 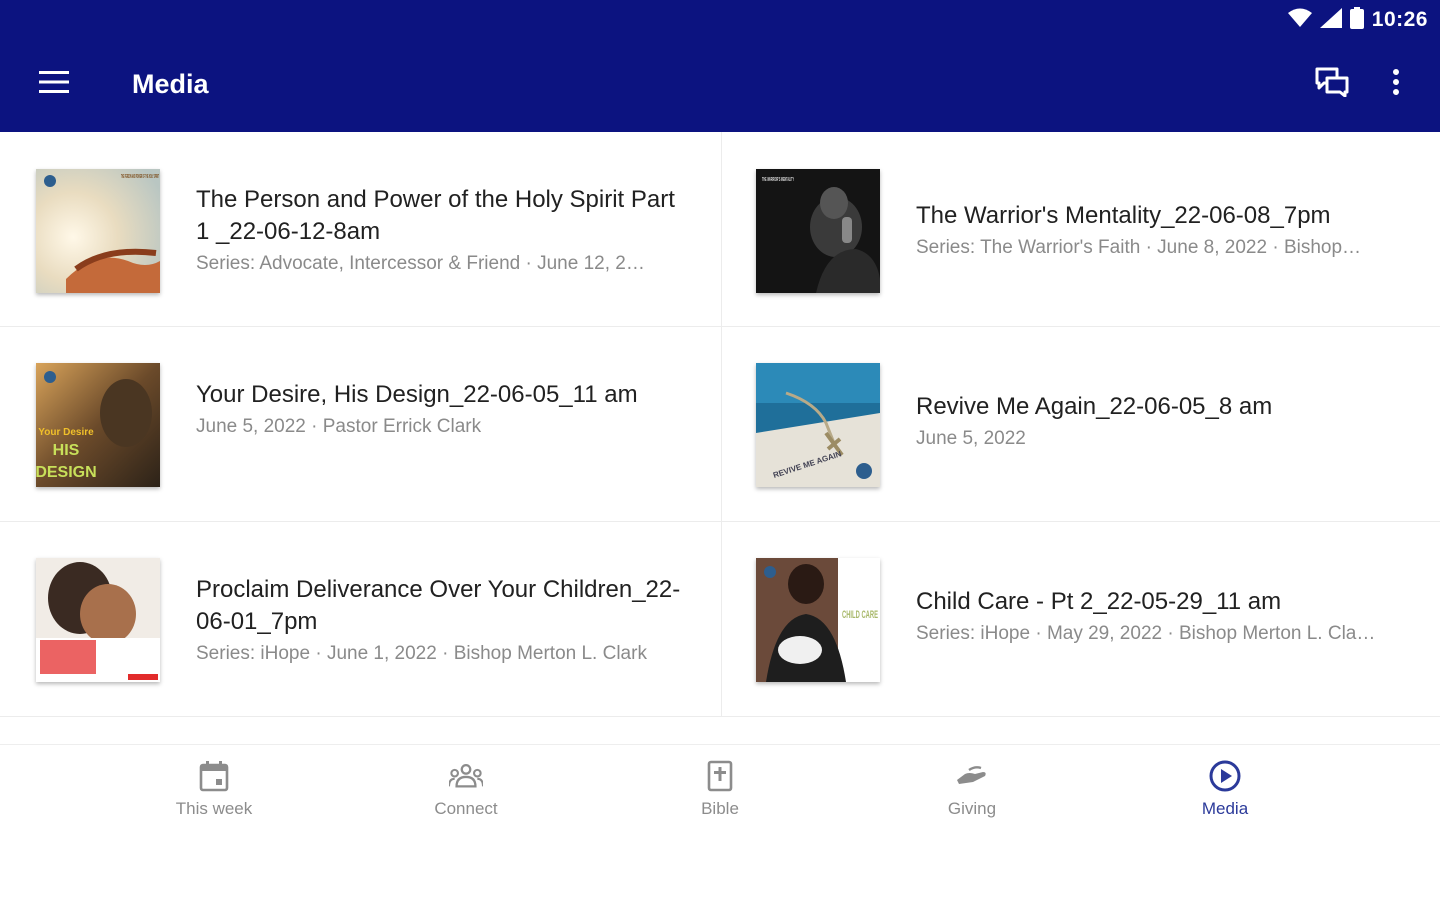 What do you see at coordinates (1225, 794) in the screenshot?
I see `nav-media: Media` at bounding box center [1225, 794].